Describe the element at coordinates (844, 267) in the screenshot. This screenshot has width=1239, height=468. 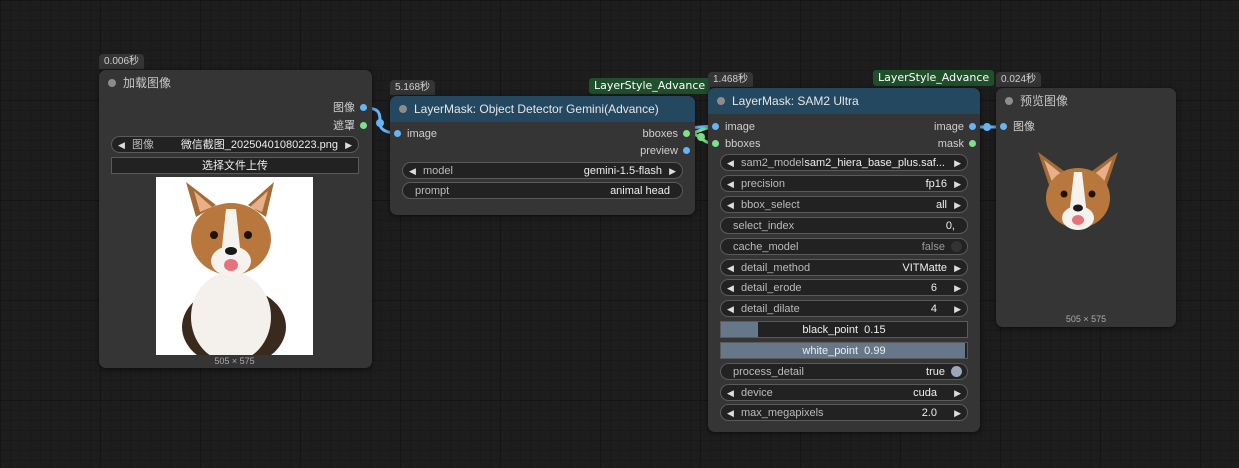
I see `detail-method-combo: ◀ detail_method VITMatte ▶` at that location.